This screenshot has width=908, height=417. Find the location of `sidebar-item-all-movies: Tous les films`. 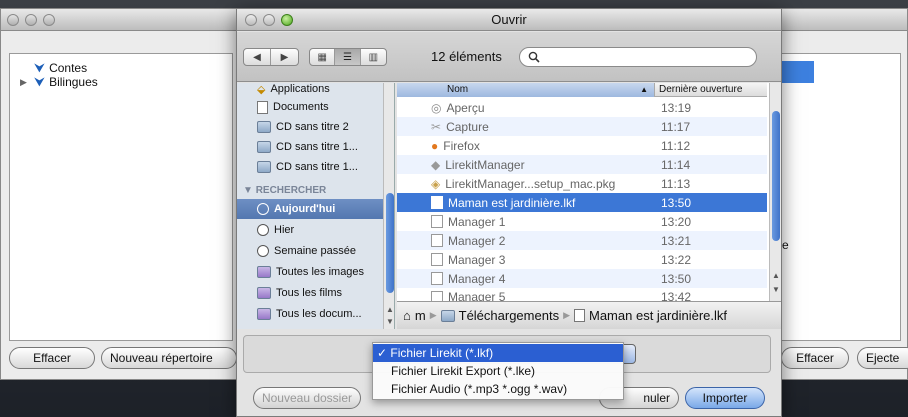

sidebar-item-all-movies: Tous les films is located at coordinates (321, 293).